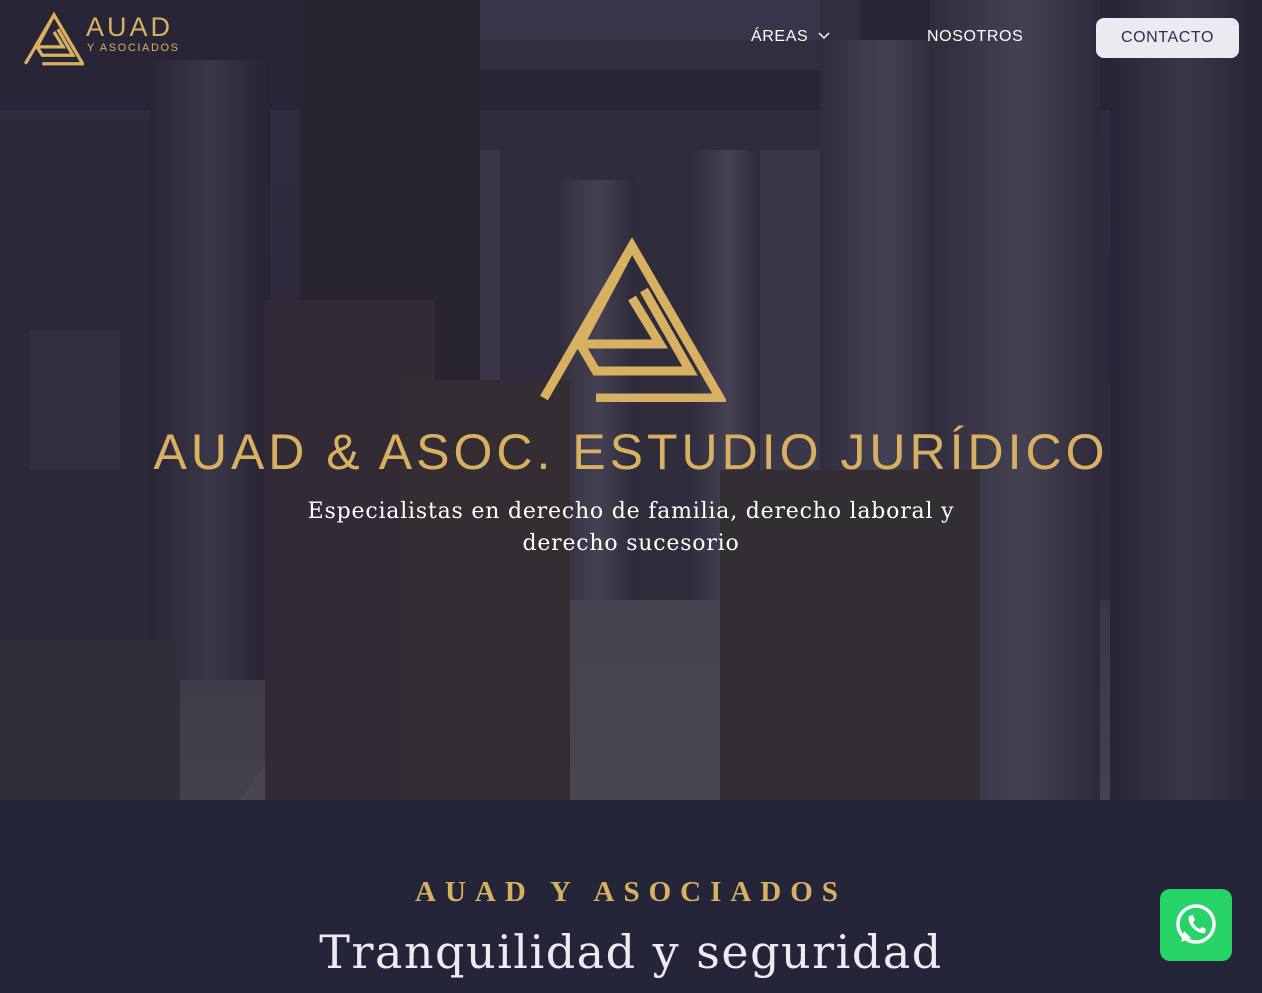  What do you see at coordinates (824, 36) in the screenshot?
I see `chevron-down-icon` at bounding box center [824, 36].